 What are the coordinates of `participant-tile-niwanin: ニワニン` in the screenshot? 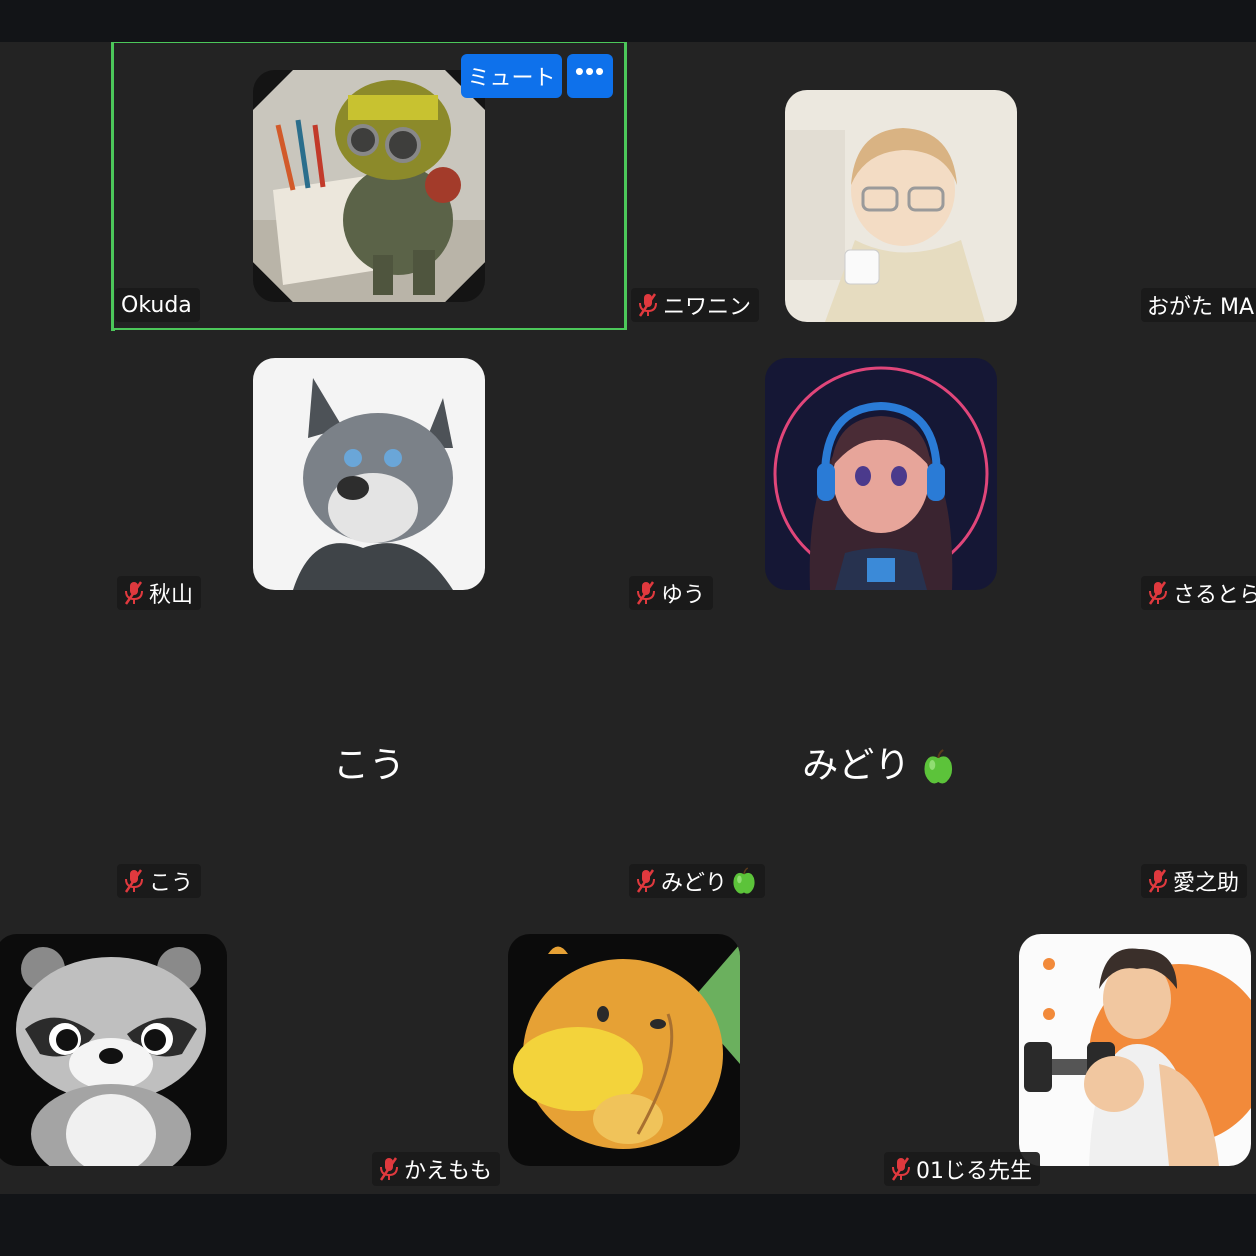 It's located at (883, 186).